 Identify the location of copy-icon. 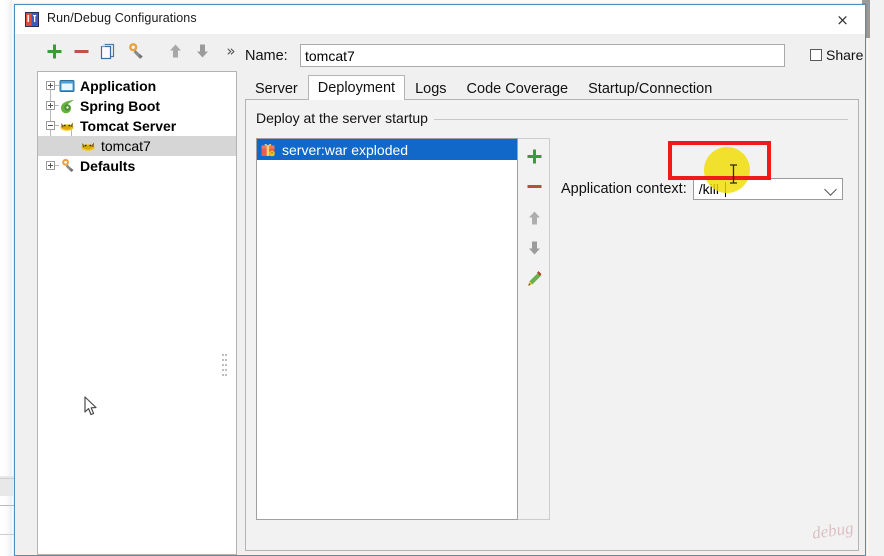
(107, 51).